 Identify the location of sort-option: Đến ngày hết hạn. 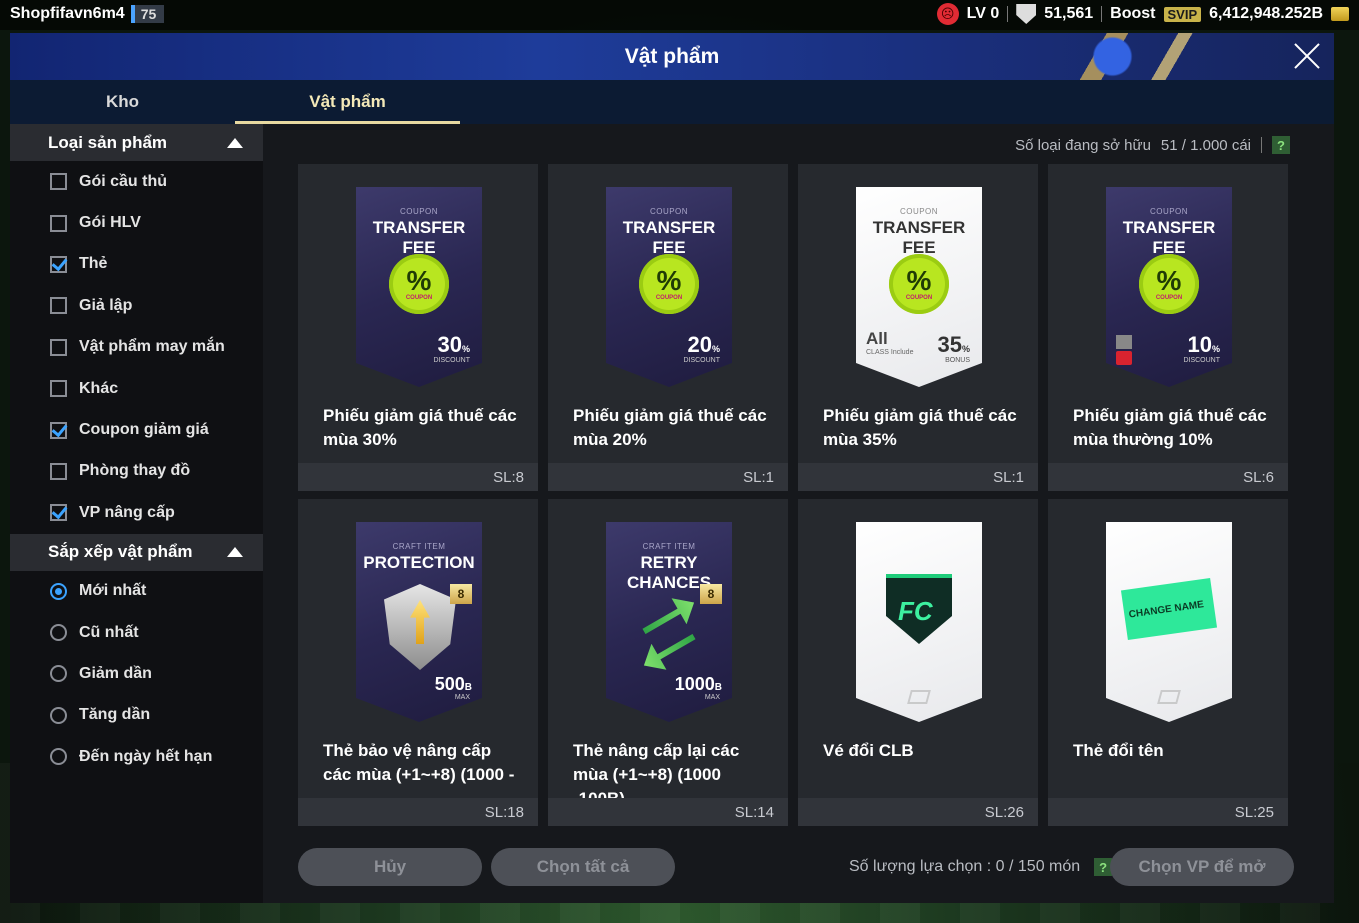
(136, 756).